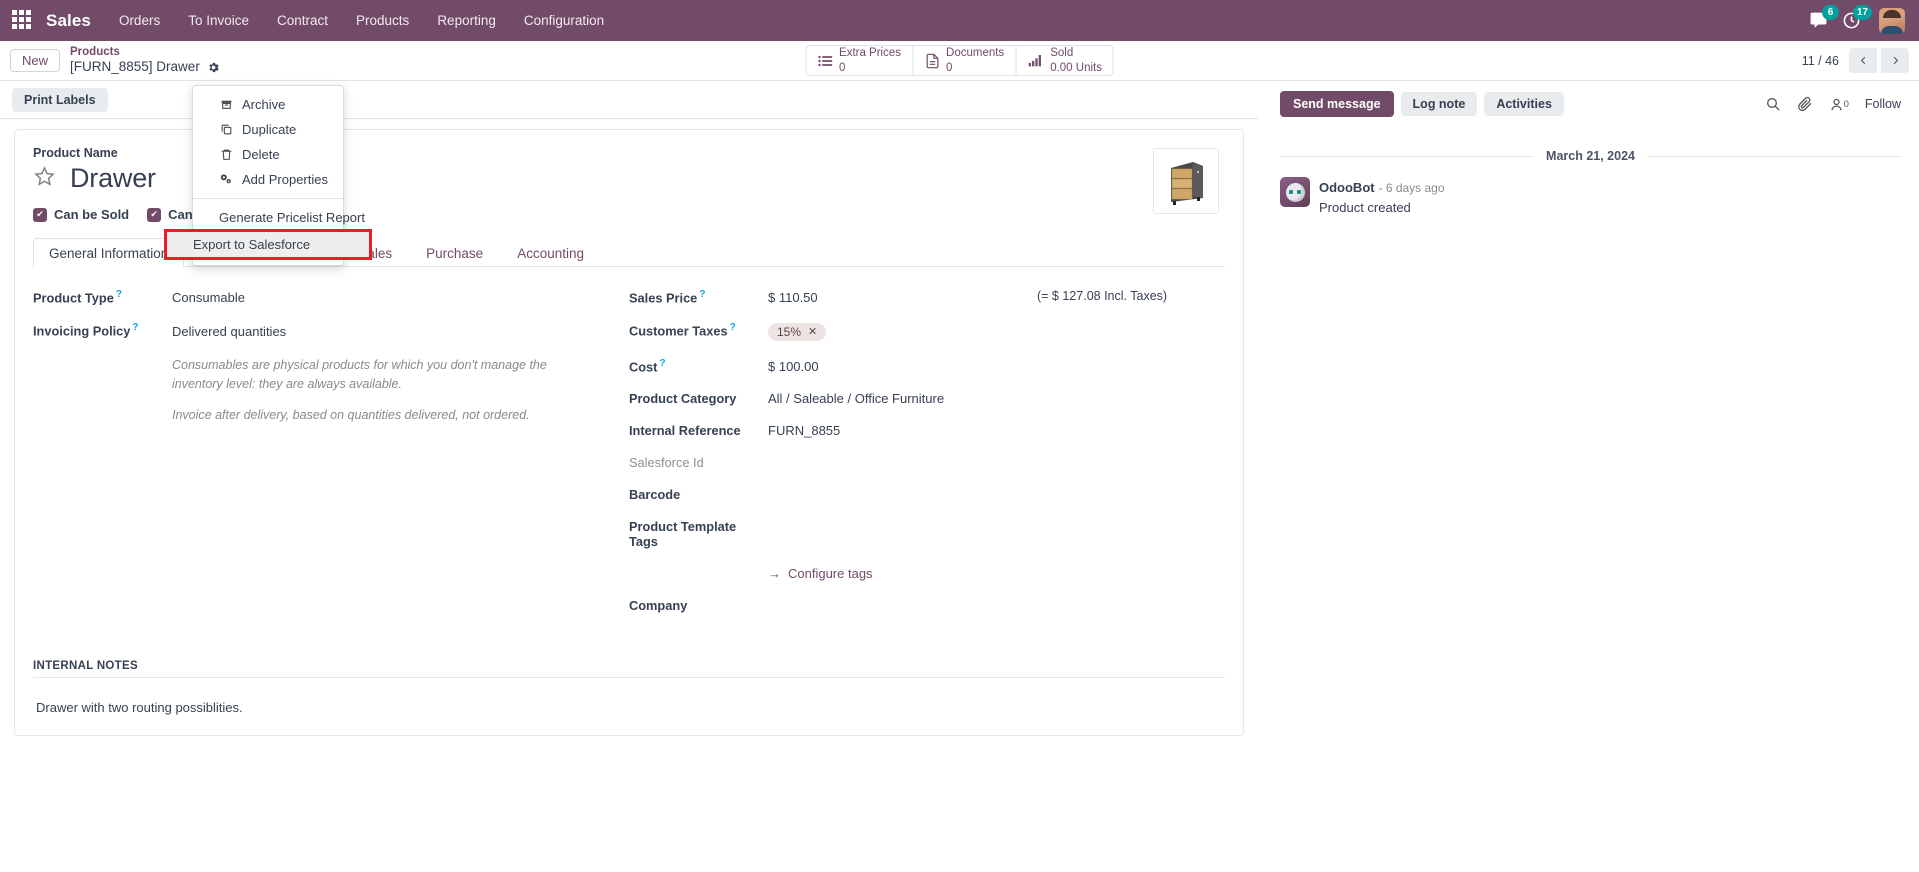  I want to click on stat-value-documents: 0, so click(949, 67).